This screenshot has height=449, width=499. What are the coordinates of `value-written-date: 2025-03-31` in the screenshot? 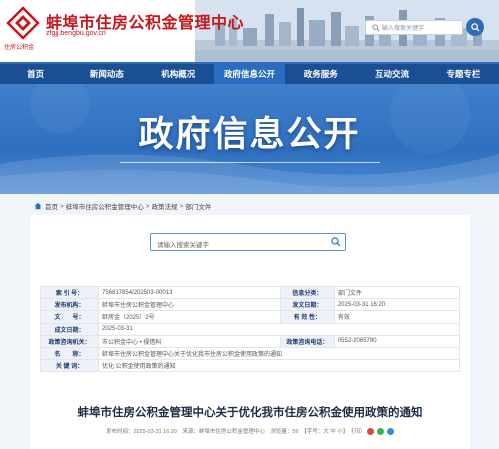 It's located at (279, 329).